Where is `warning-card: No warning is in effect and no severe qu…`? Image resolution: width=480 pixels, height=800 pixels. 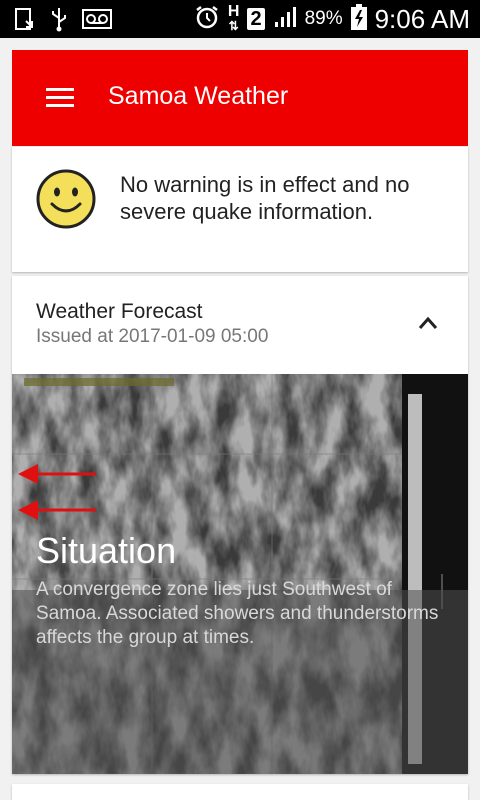
warning-card: No warning is in effect and no severe qu… is located at coordinates (240, 209).